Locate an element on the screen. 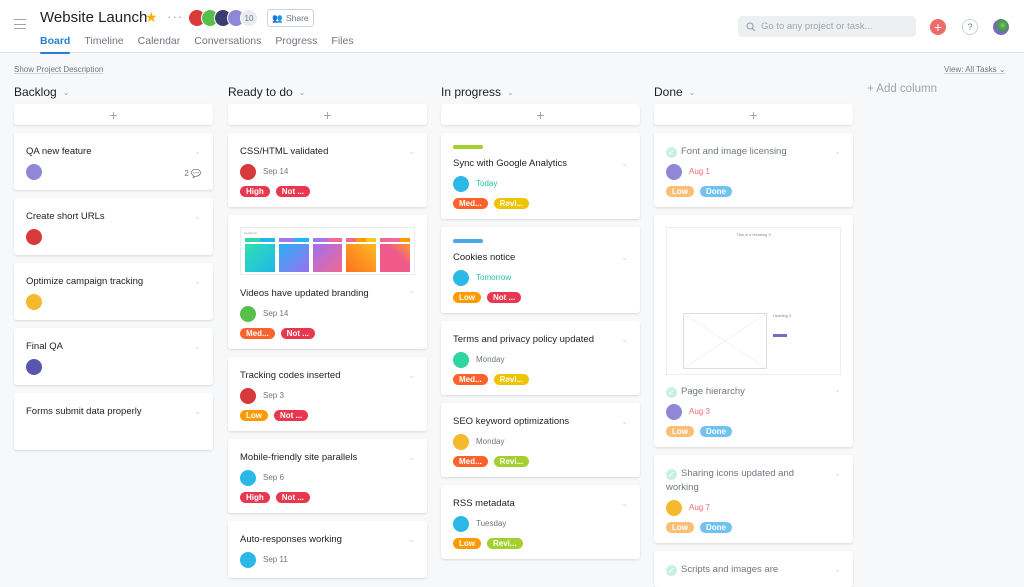 The width and height of the screenshot is (1024, 587). quick-add-button: + is located at coordinates (938, 27).